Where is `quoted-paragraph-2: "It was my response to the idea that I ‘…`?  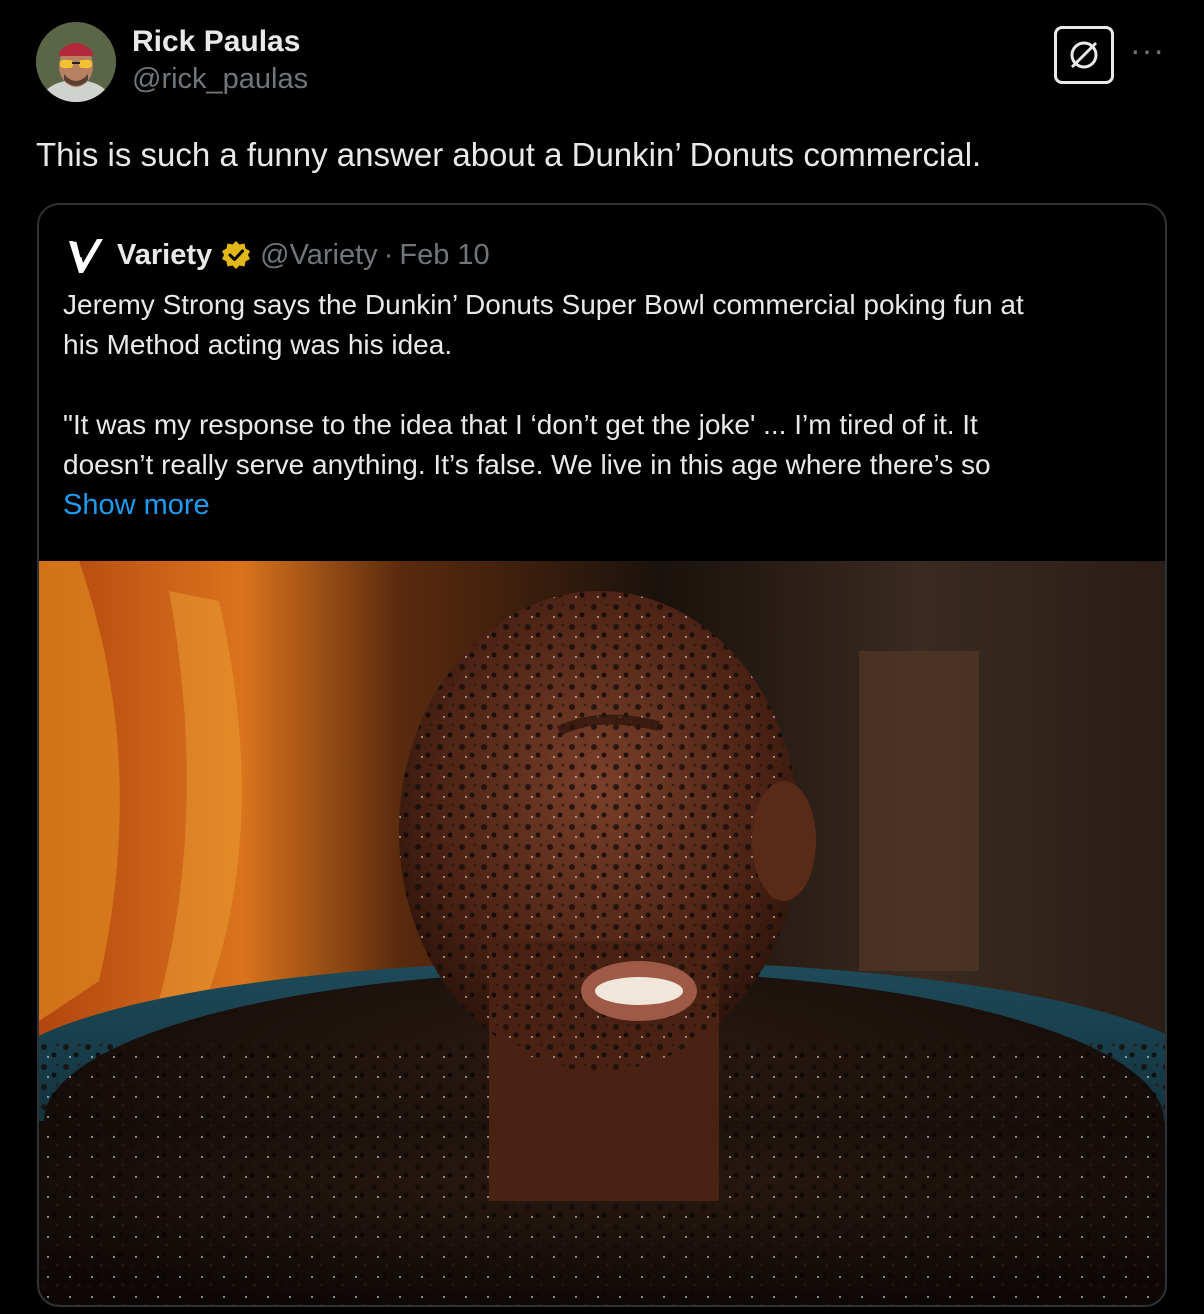 quoted-paragraph-2: "It was my response to the idea that I ‘… is located at coordinates (527, 444).